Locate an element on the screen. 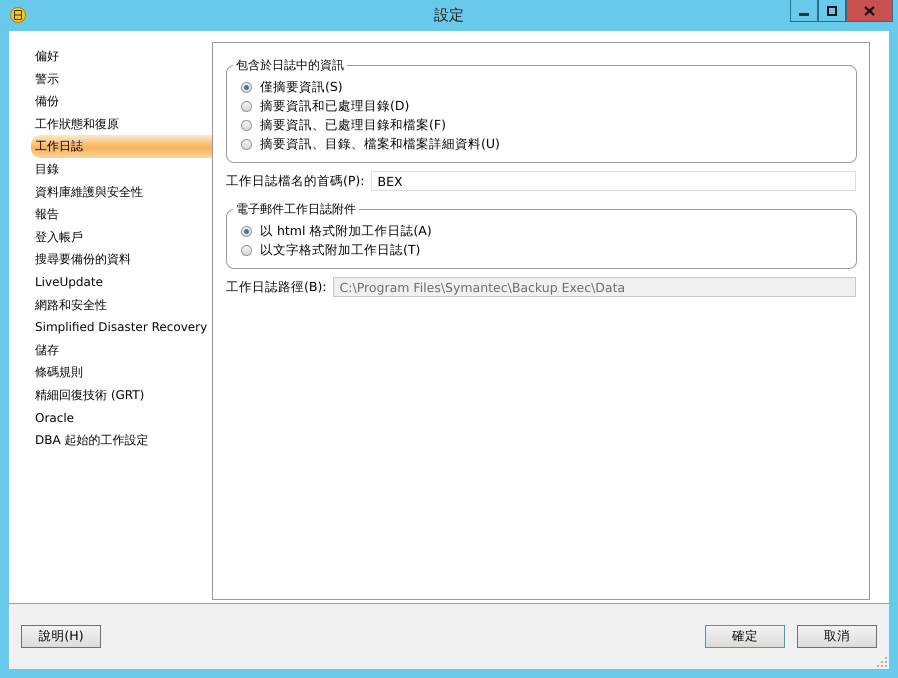 The width and height of the screenshot is (898, 678). sidebar-item: 網路和安全性 is located at coordinates (121, 305).